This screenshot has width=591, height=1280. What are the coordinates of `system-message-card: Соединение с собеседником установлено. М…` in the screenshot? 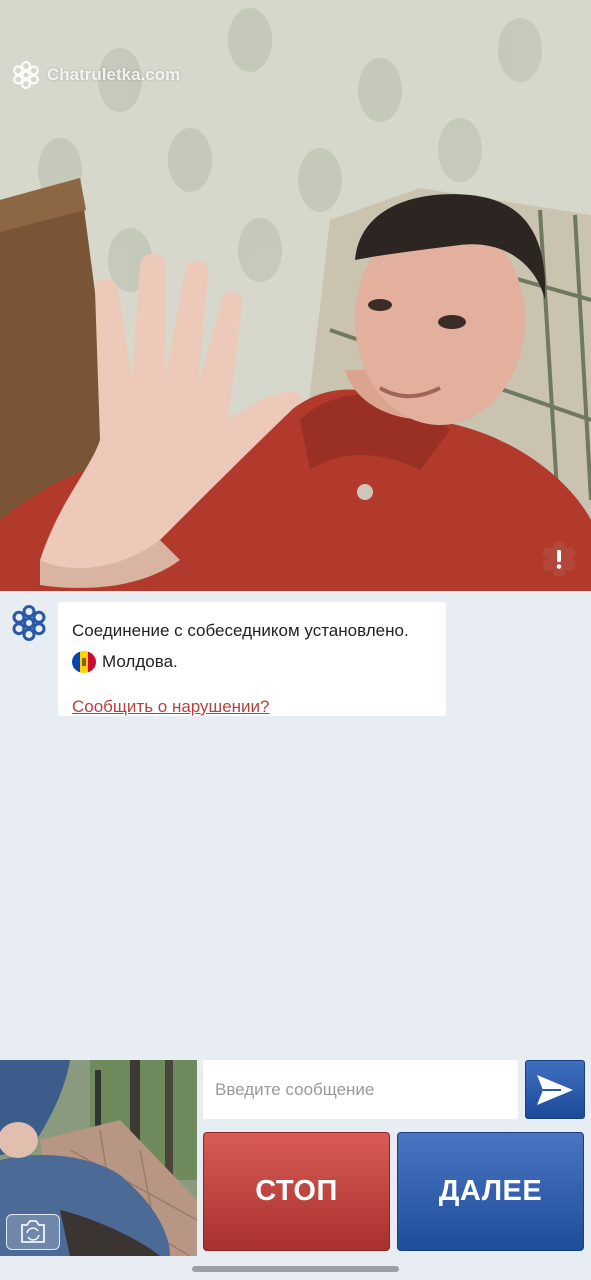 It's located at (252, 659).